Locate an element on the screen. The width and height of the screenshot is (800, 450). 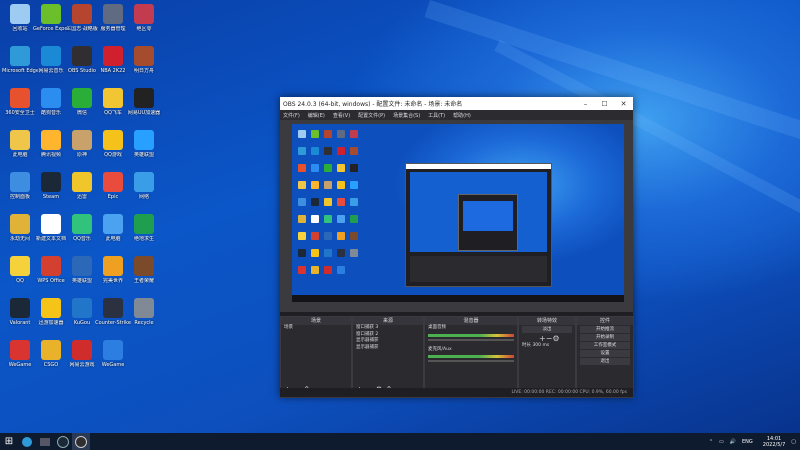
close-icon: ✕ is located at coordinates (623, 104).